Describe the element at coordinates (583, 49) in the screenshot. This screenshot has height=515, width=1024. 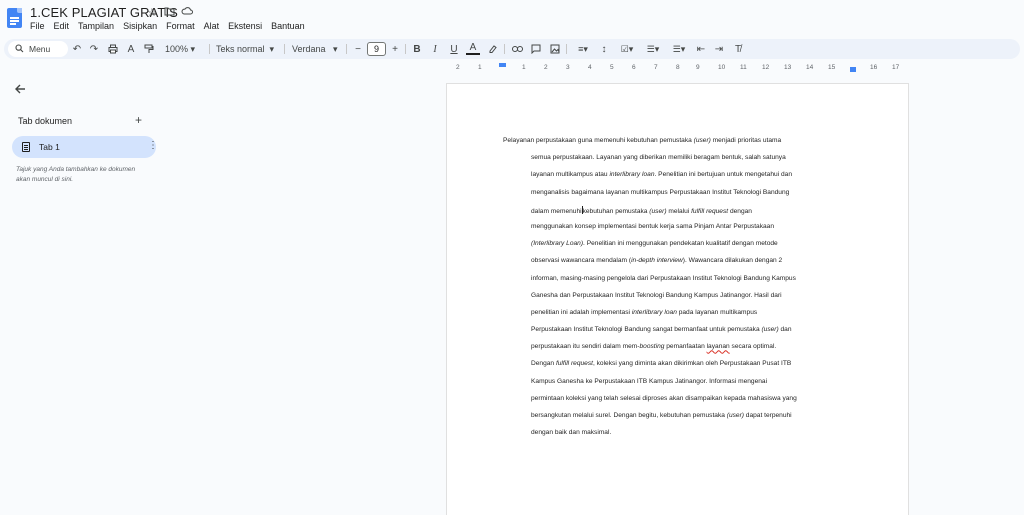
I see `align-select: ≡▾` at that location.